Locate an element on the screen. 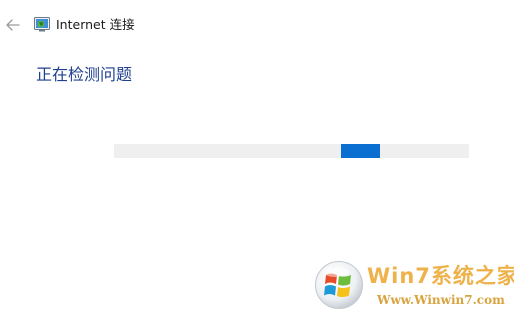 This screenshot has height=315, width=514. windows-orb-icon is located at coordinates (339, 285).